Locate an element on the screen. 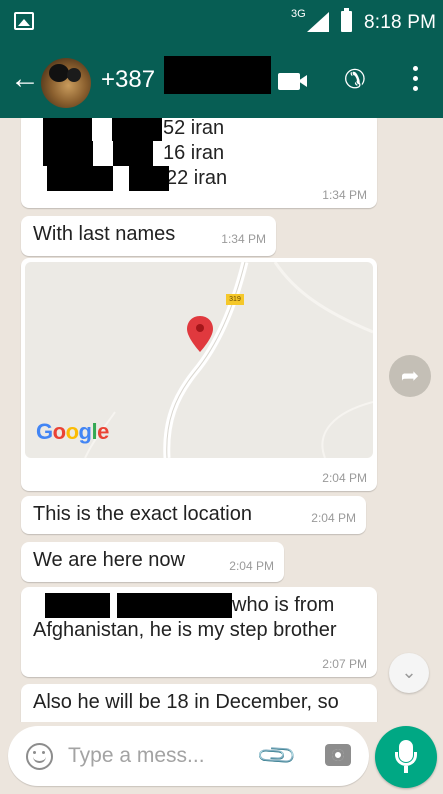 The image size is (443, 794). message-text: This is the exact location is located at coordinates (142, 514).